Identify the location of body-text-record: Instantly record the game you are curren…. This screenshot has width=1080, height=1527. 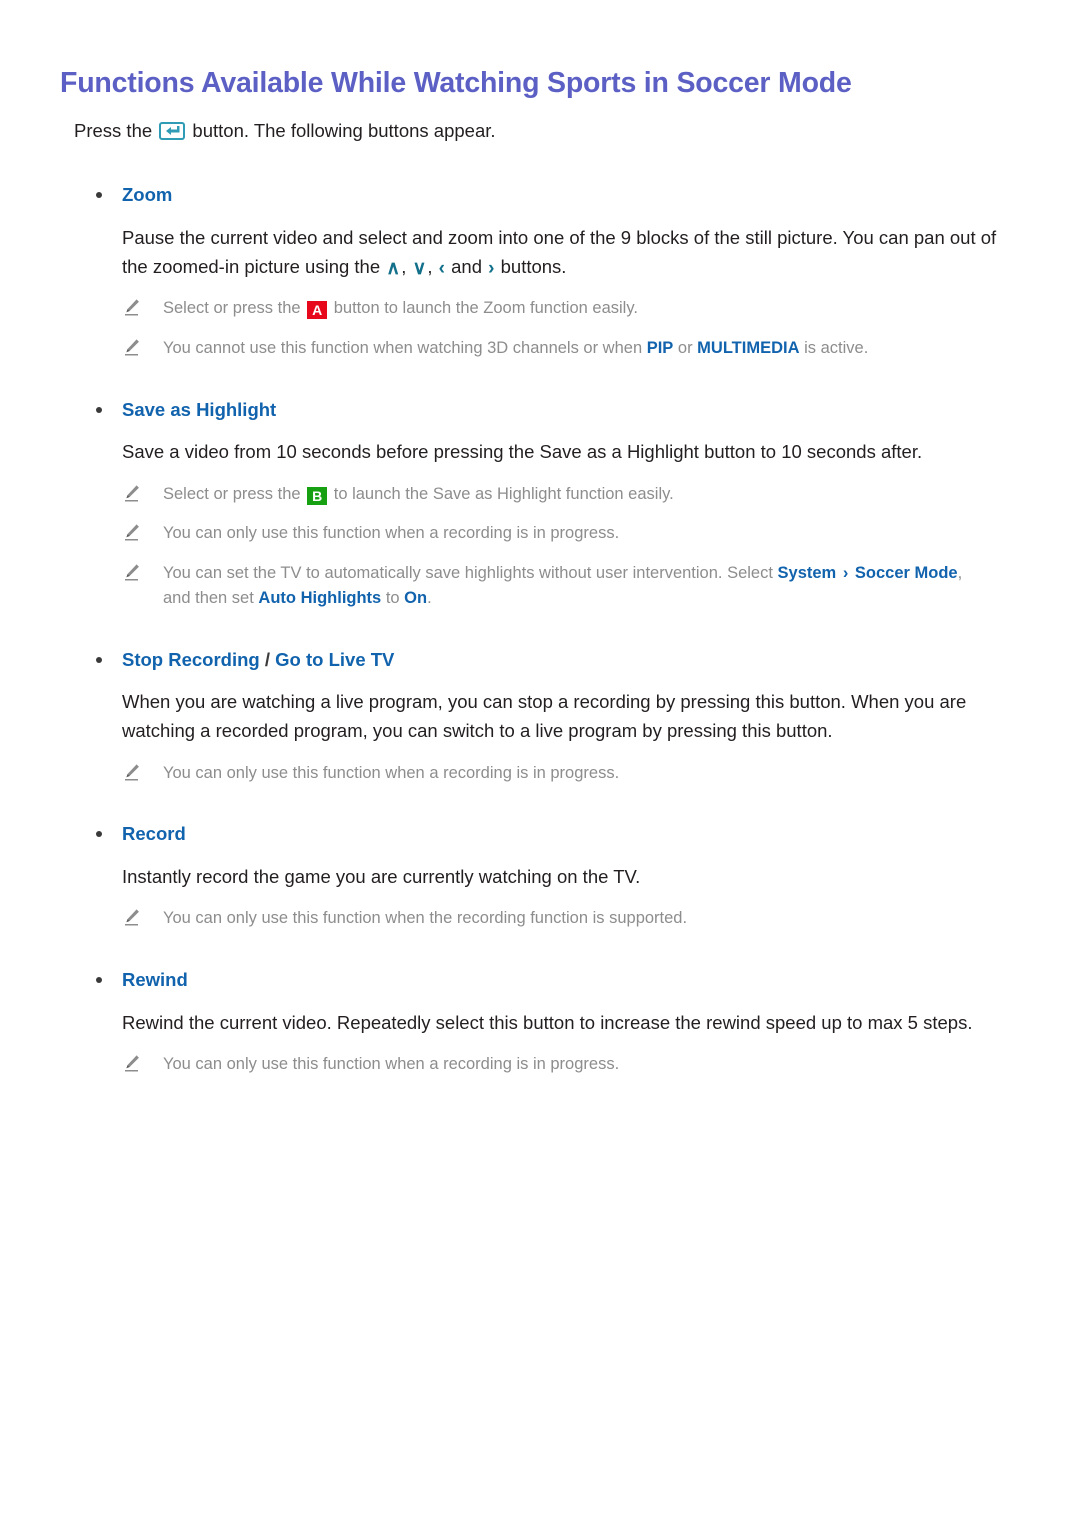
(381, 877).